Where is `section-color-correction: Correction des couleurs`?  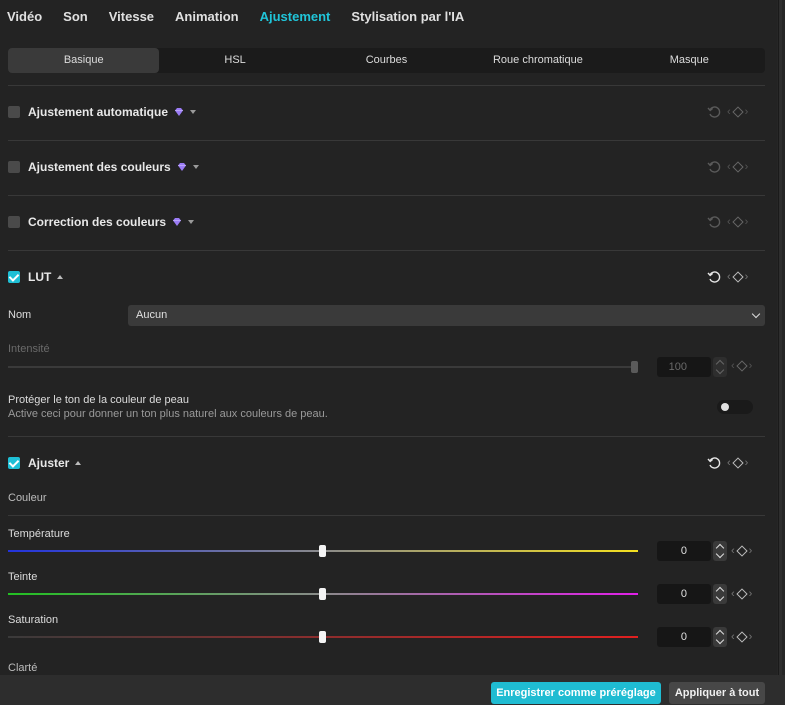
section-color-correction: Correction des couleurs is located at coordinates (386, 222).